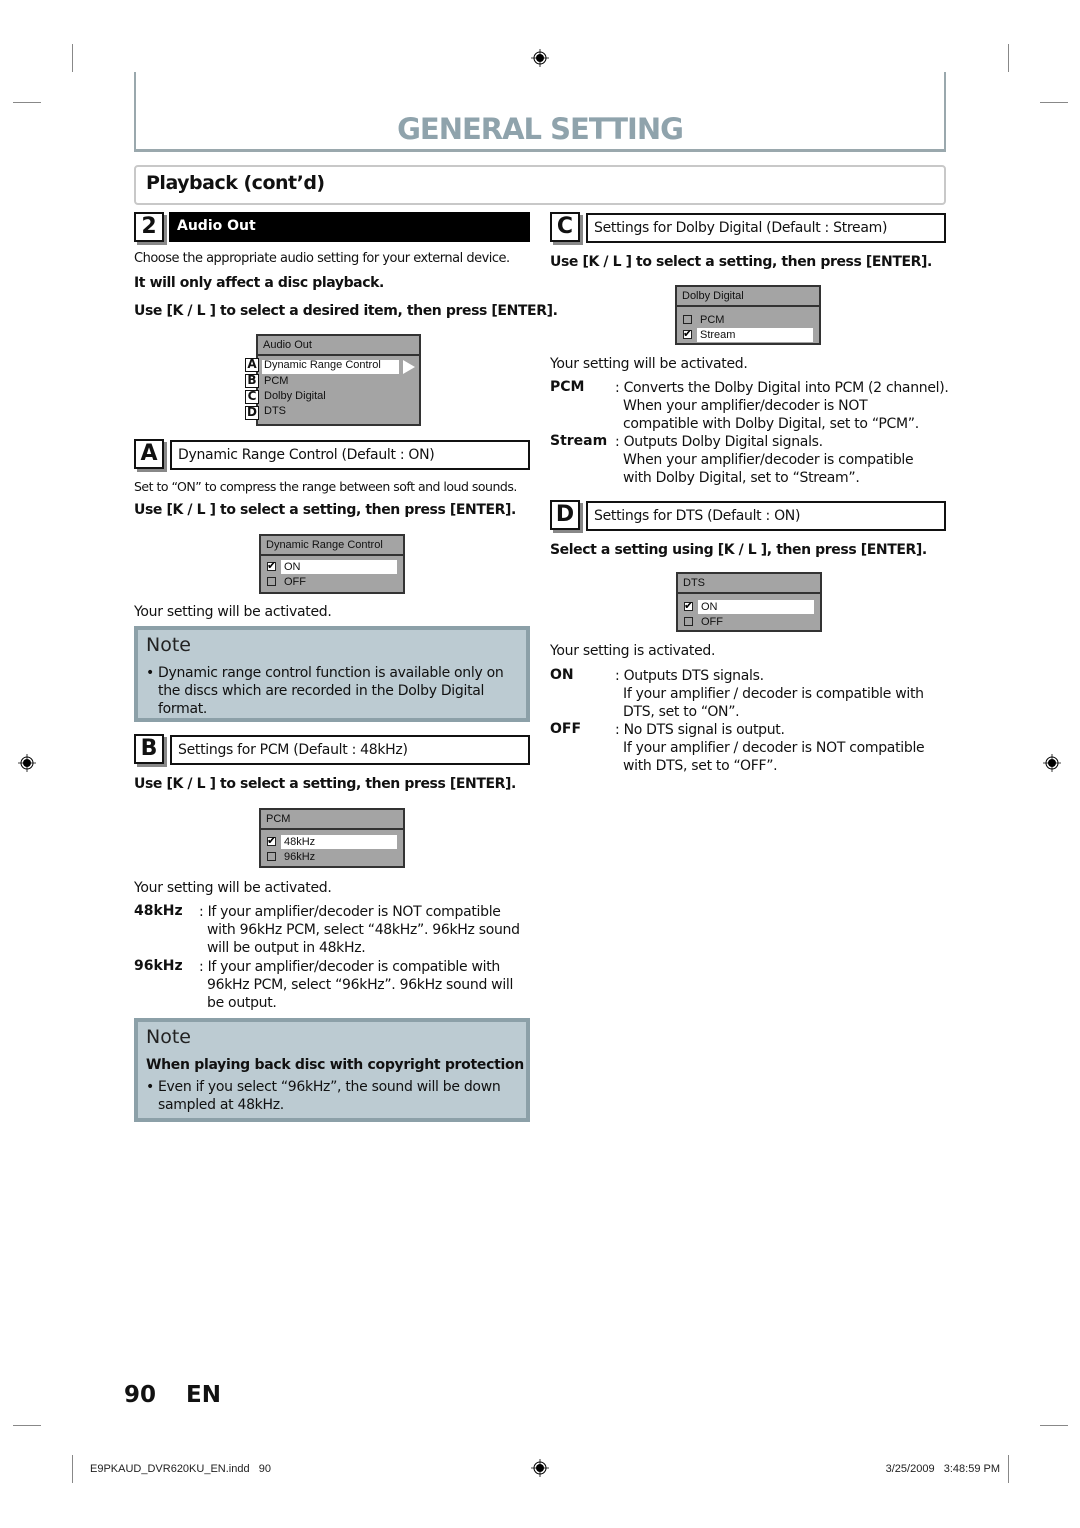 The image size is (1080, 1528). What do you see at coordinates (565, 227) in the screenshot?
I see `section-letter: C` at bounding box center [565, 227].